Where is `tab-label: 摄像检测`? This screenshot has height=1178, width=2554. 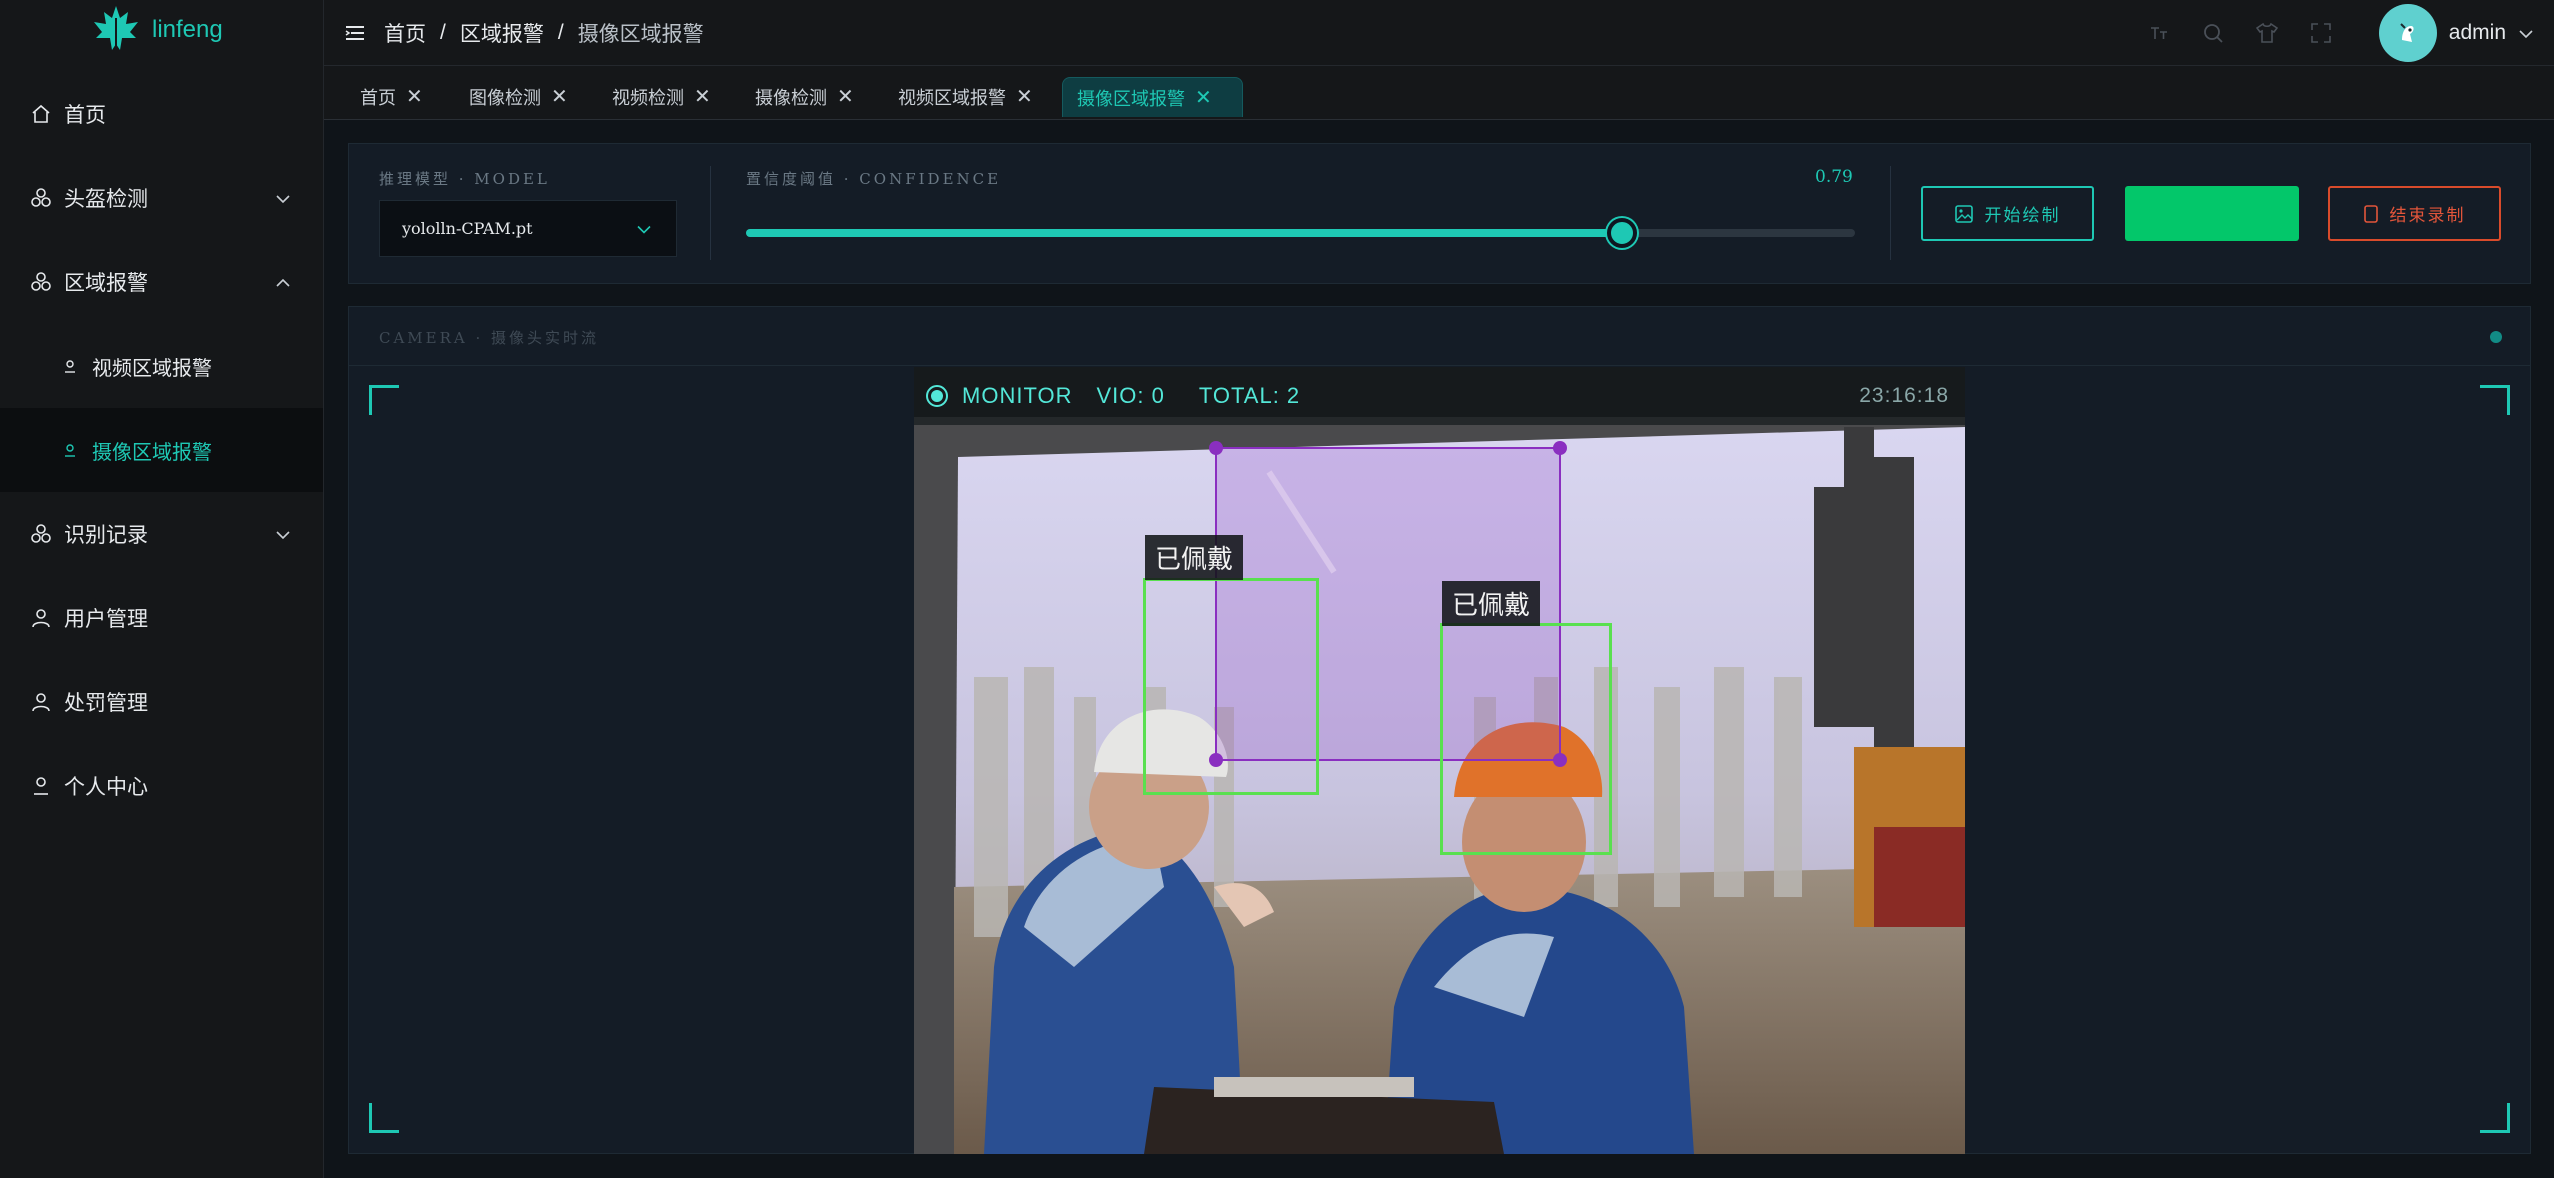 tab-label: 摄像检测 is located at coordinates (791, 98).